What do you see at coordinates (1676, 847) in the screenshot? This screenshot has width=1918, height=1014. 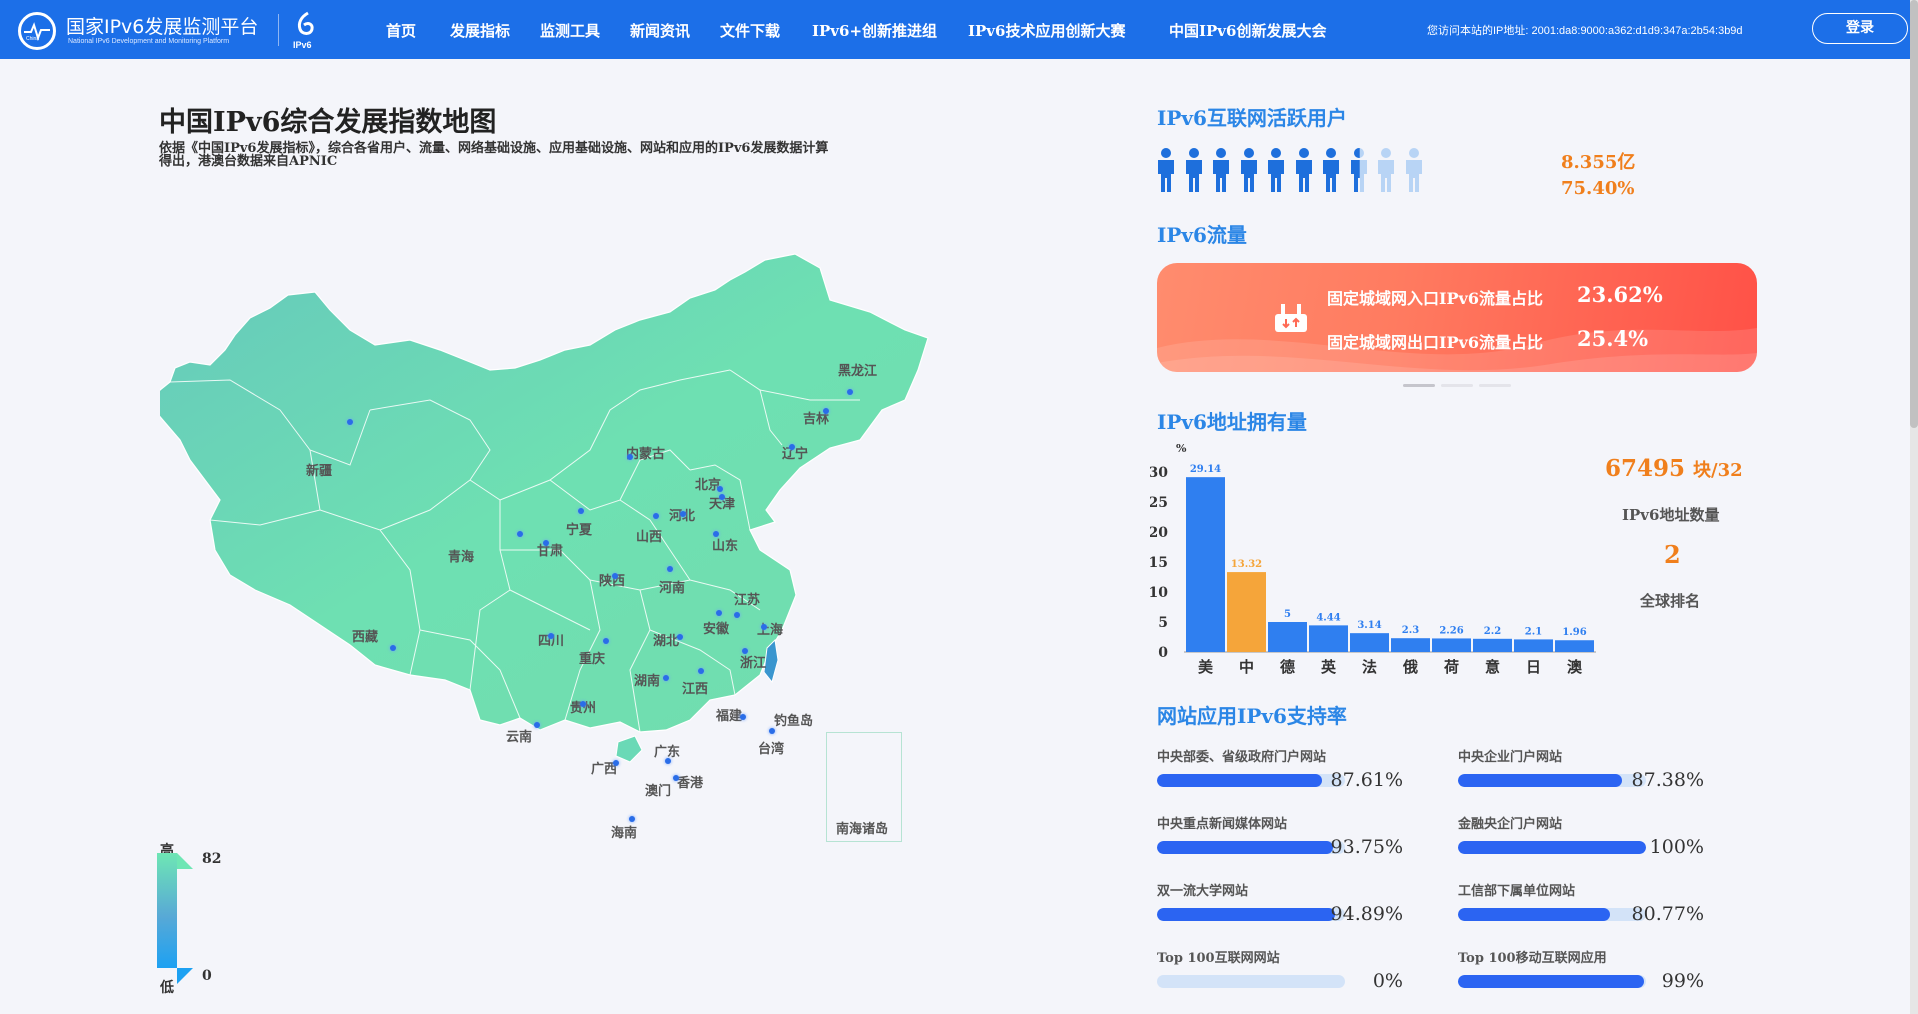 I see `website-support-percentage: 100%` at bounding box center [1676, 847].